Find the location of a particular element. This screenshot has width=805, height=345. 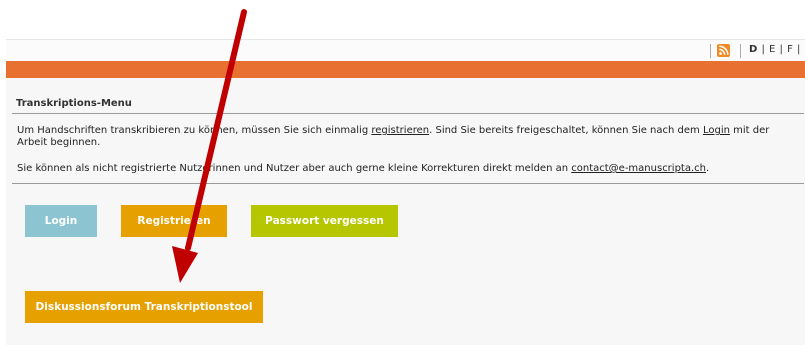

lang-en: E is located at coordinates (772, 49).